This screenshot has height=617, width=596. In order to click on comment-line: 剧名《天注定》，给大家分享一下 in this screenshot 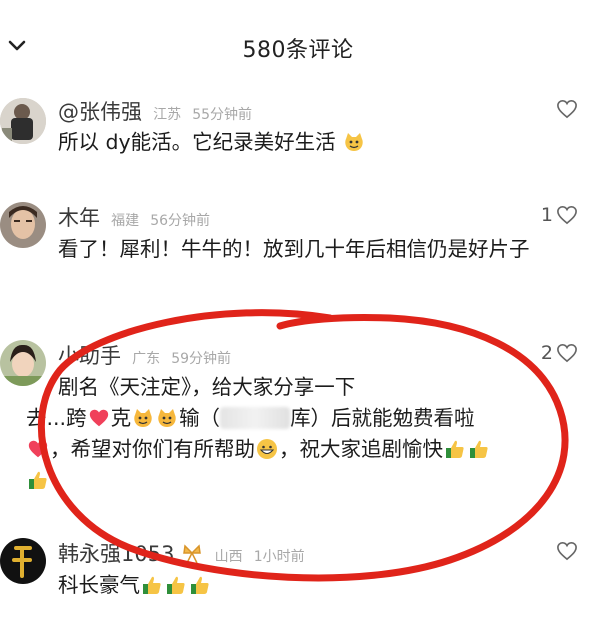, I will do `click(207, 387)`.